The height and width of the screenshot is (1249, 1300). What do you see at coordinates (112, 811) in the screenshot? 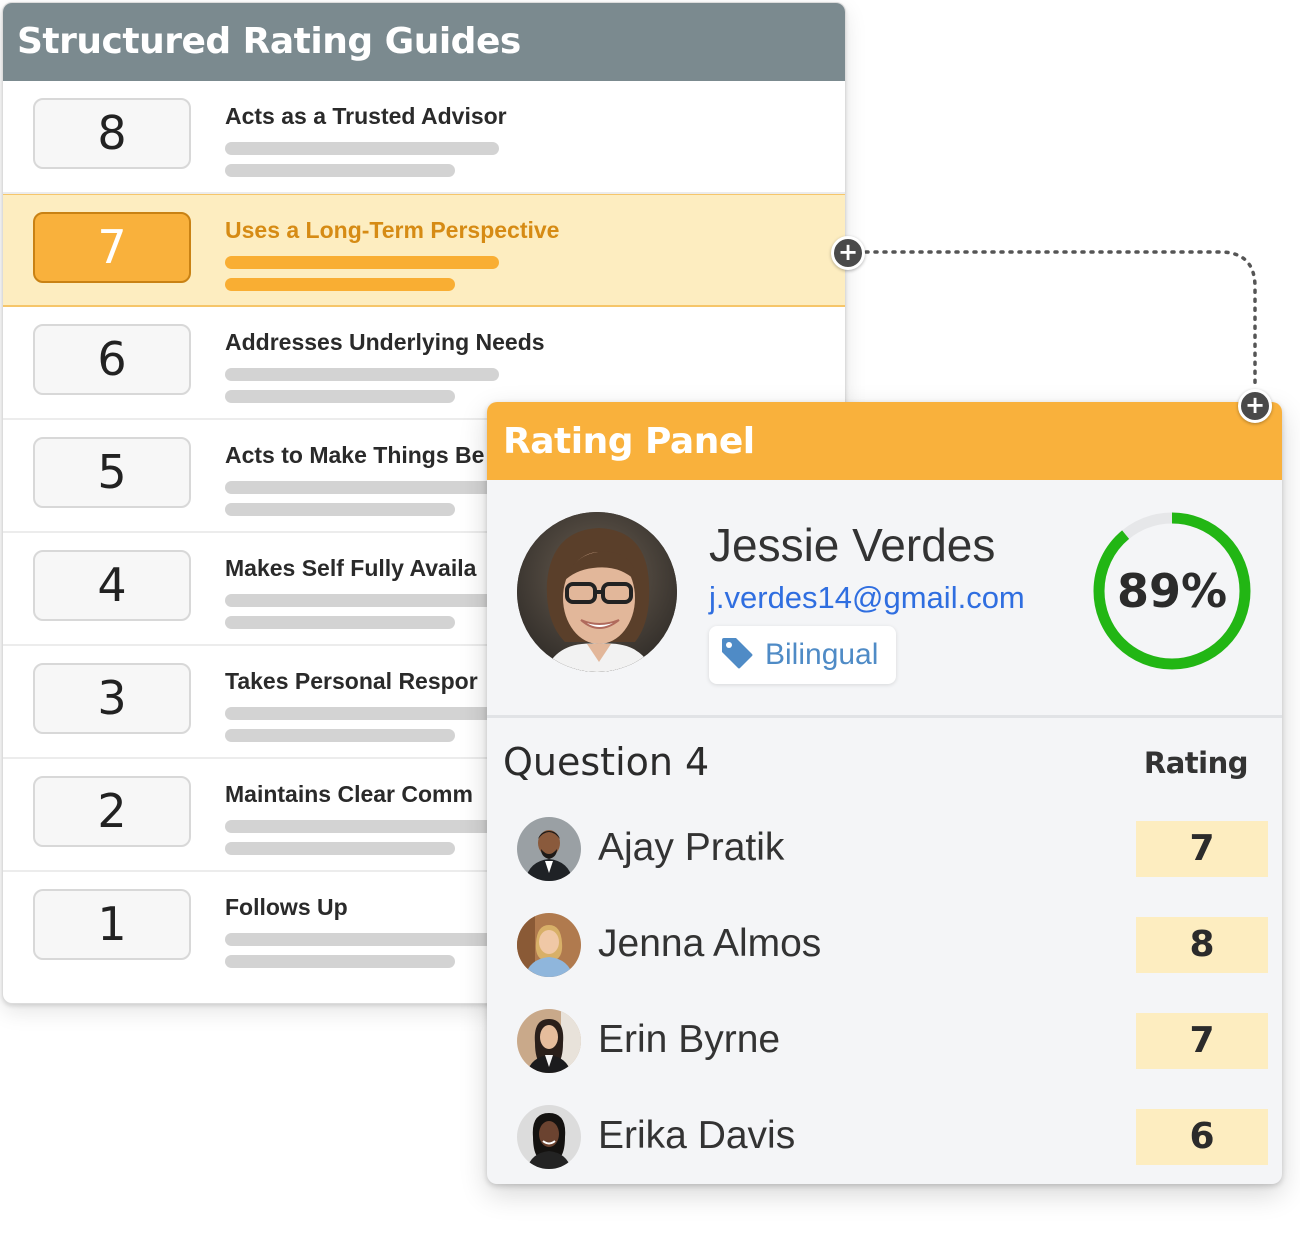
I see `guide-number: 2` at bounding box center [112, 811].